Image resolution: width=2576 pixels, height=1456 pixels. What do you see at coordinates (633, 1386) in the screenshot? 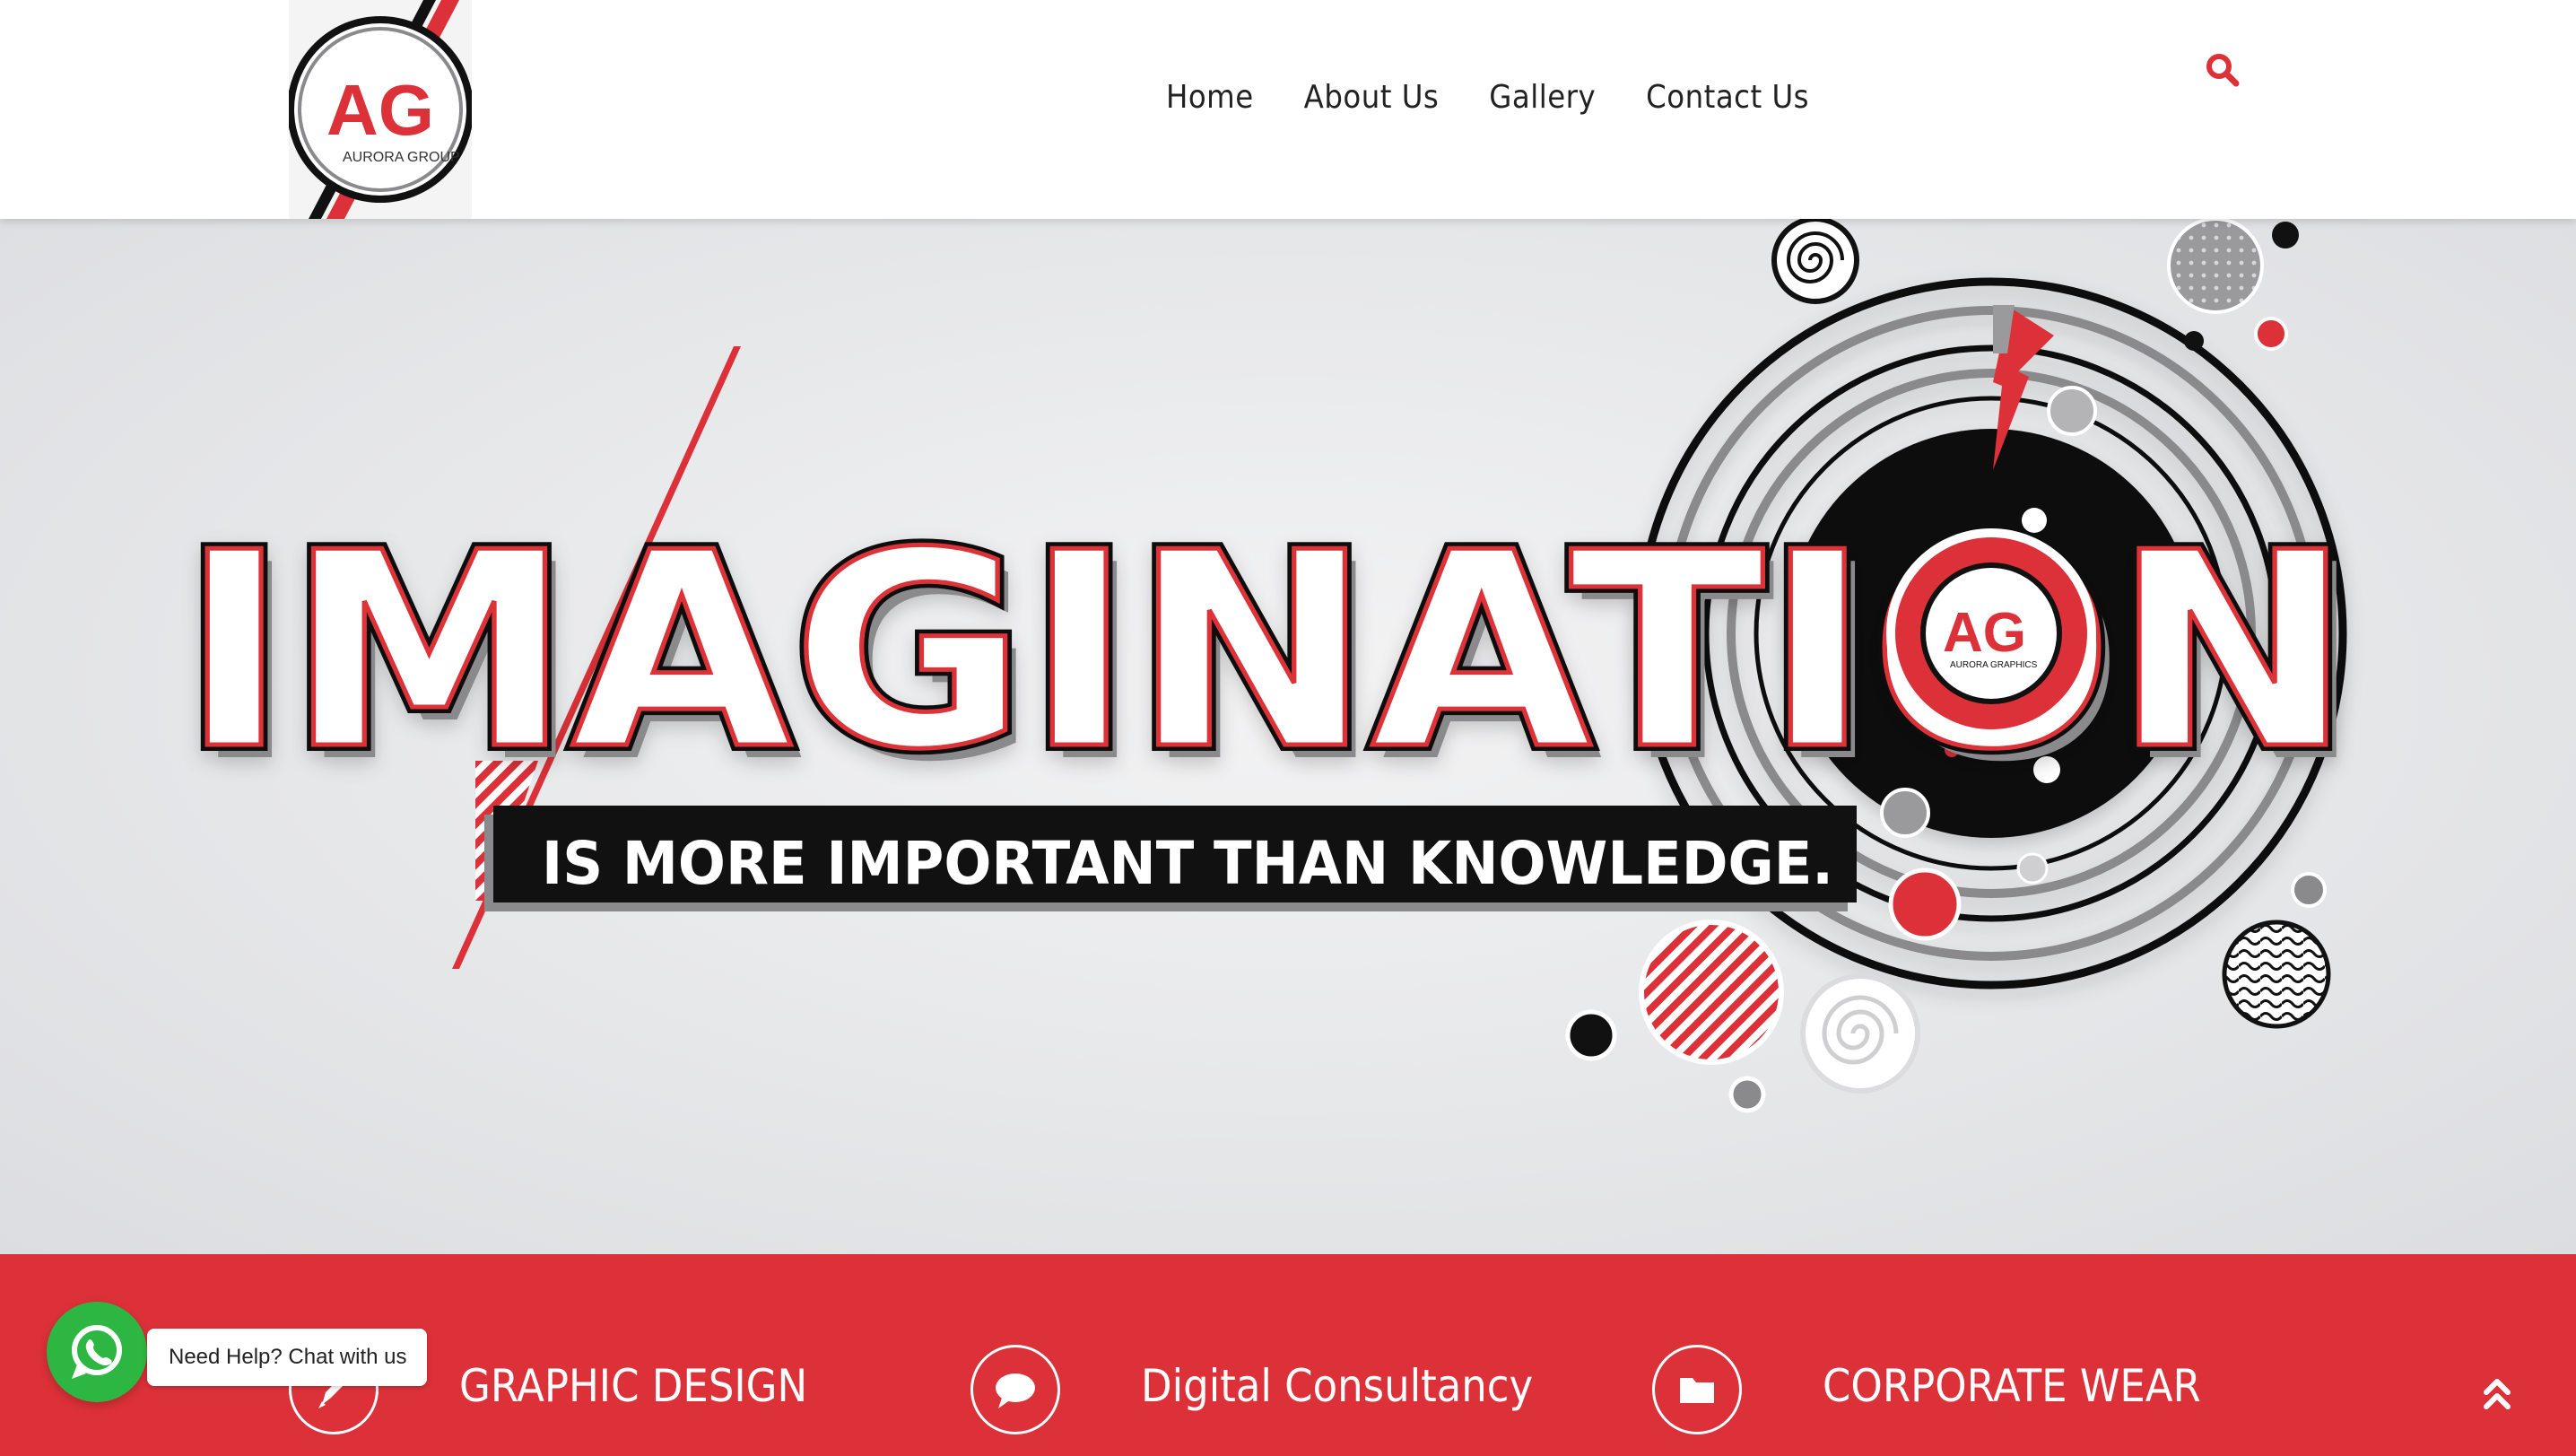
I see `service-graphic-design-label: GRAPHIC DESIGN` at bounding box center [633, 1386].